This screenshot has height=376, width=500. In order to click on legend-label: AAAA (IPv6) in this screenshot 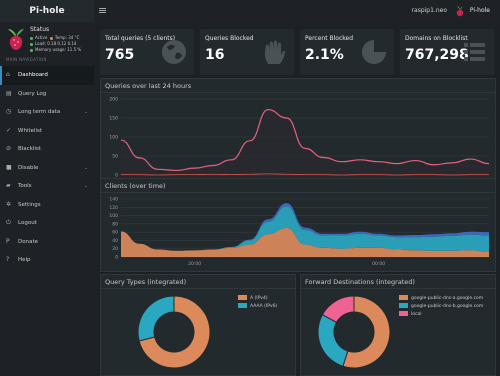, I will do `click(264, 306)`.